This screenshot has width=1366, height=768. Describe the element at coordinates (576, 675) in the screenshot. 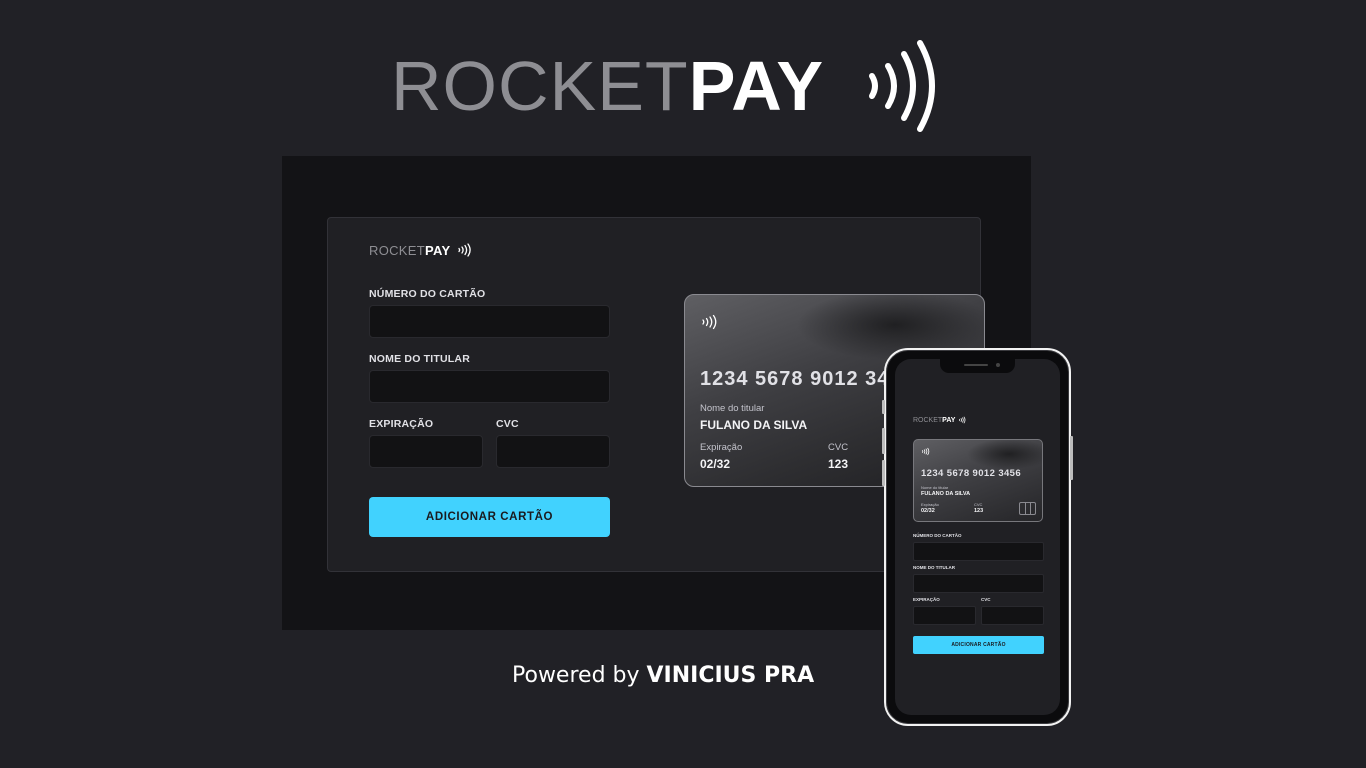

I see `powered-by-prefix: Powered by` at that location.